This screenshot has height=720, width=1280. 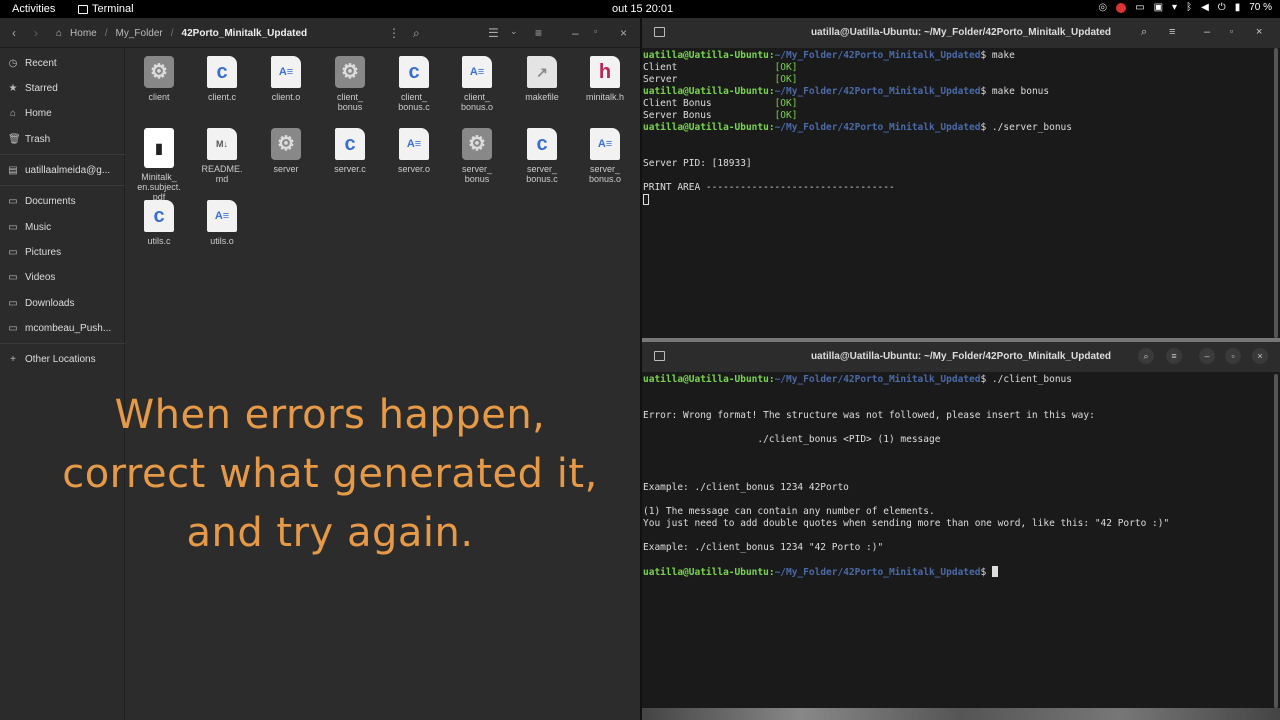 What do you see at coordinates (697, 163) in the screenshot?
I see `server-pid: Server PID: [18933]` at bounding box center [697, 163].